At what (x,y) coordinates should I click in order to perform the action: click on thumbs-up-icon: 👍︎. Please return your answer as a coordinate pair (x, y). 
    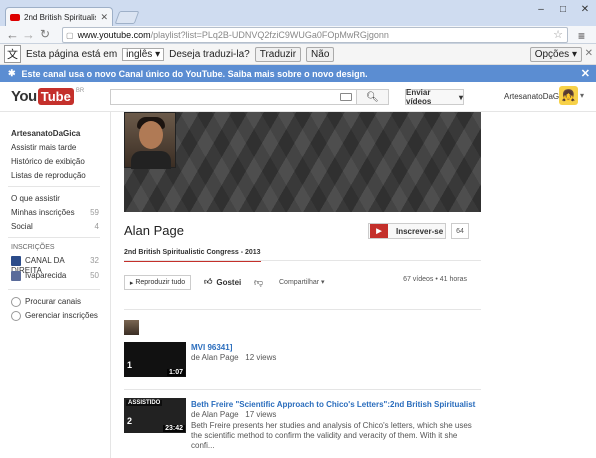
    Looking at the image, I should click on (208, 281).